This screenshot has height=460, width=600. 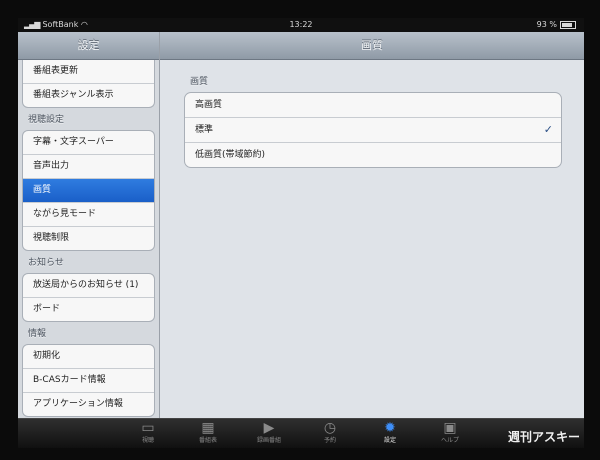 I want to click on quality-option-standard: 標準 ✓, so click(x=373, y=130).